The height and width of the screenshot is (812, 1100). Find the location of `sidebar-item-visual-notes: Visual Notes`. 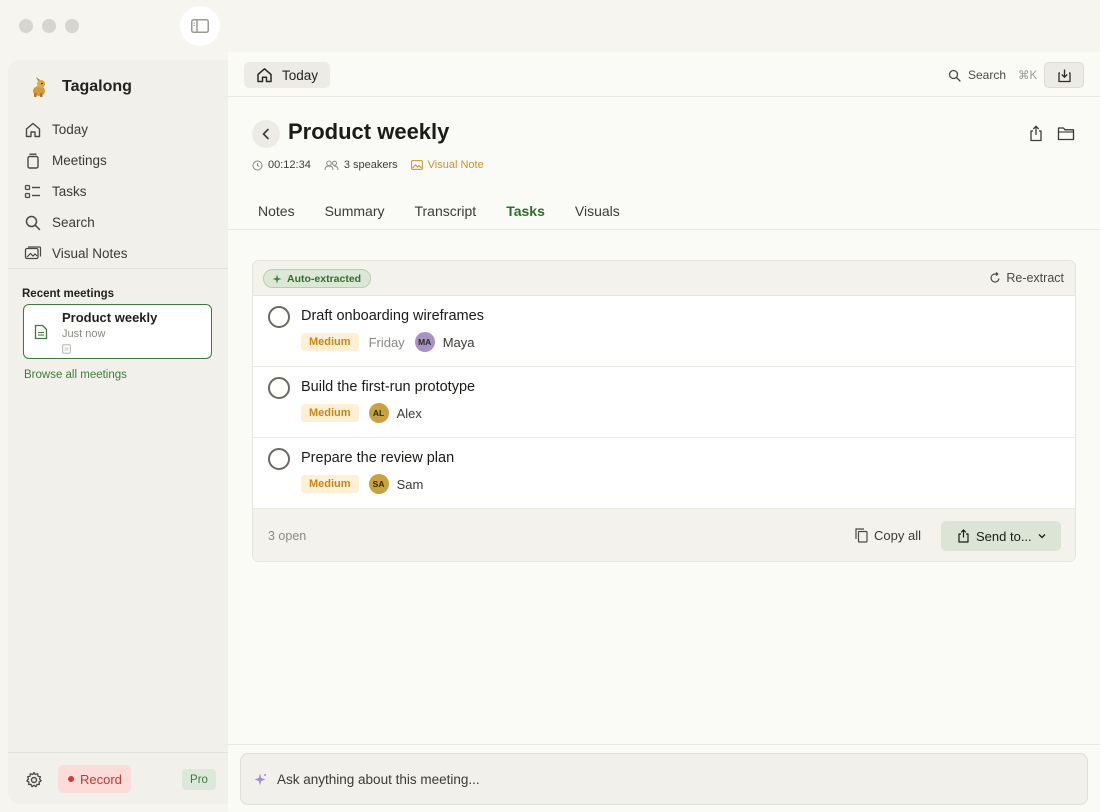

sidebar-item-visual-notes: Visual Notes is located at coordinates (122, 253).